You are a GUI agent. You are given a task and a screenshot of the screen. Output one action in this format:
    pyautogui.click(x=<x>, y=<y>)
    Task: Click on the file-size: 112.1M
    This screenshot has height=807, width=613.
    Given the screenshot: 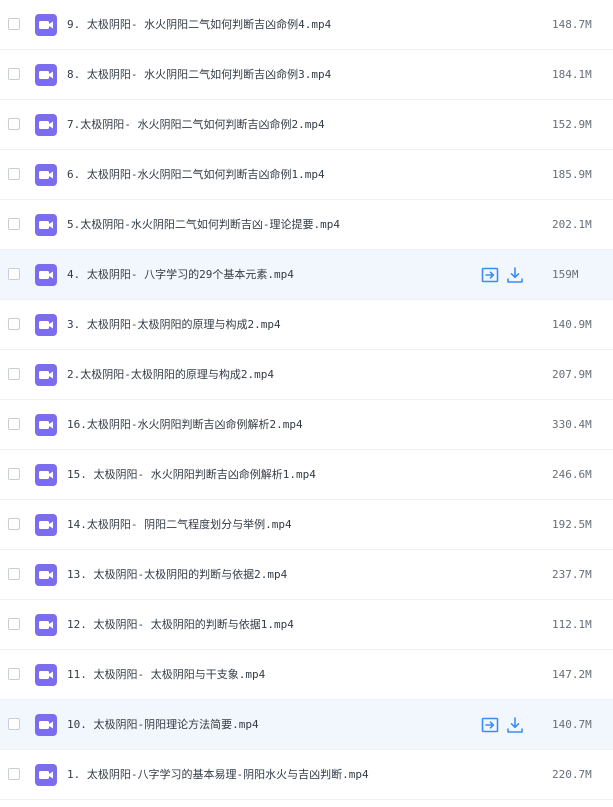 What is the action you would take?
    pyautogui.click(x=572, y=624)
    